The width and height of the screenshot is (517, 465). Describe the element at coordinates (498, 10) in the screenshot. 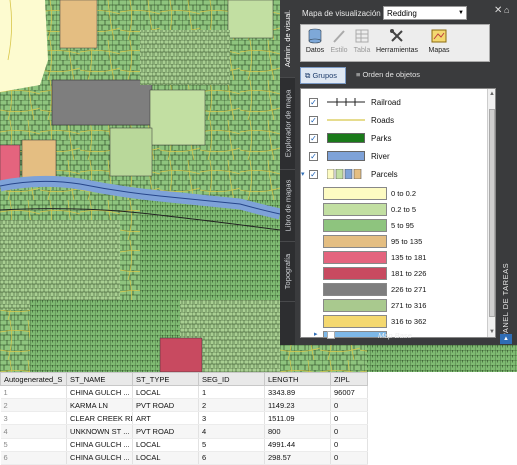

I see `close-icon: ✕` at that location.